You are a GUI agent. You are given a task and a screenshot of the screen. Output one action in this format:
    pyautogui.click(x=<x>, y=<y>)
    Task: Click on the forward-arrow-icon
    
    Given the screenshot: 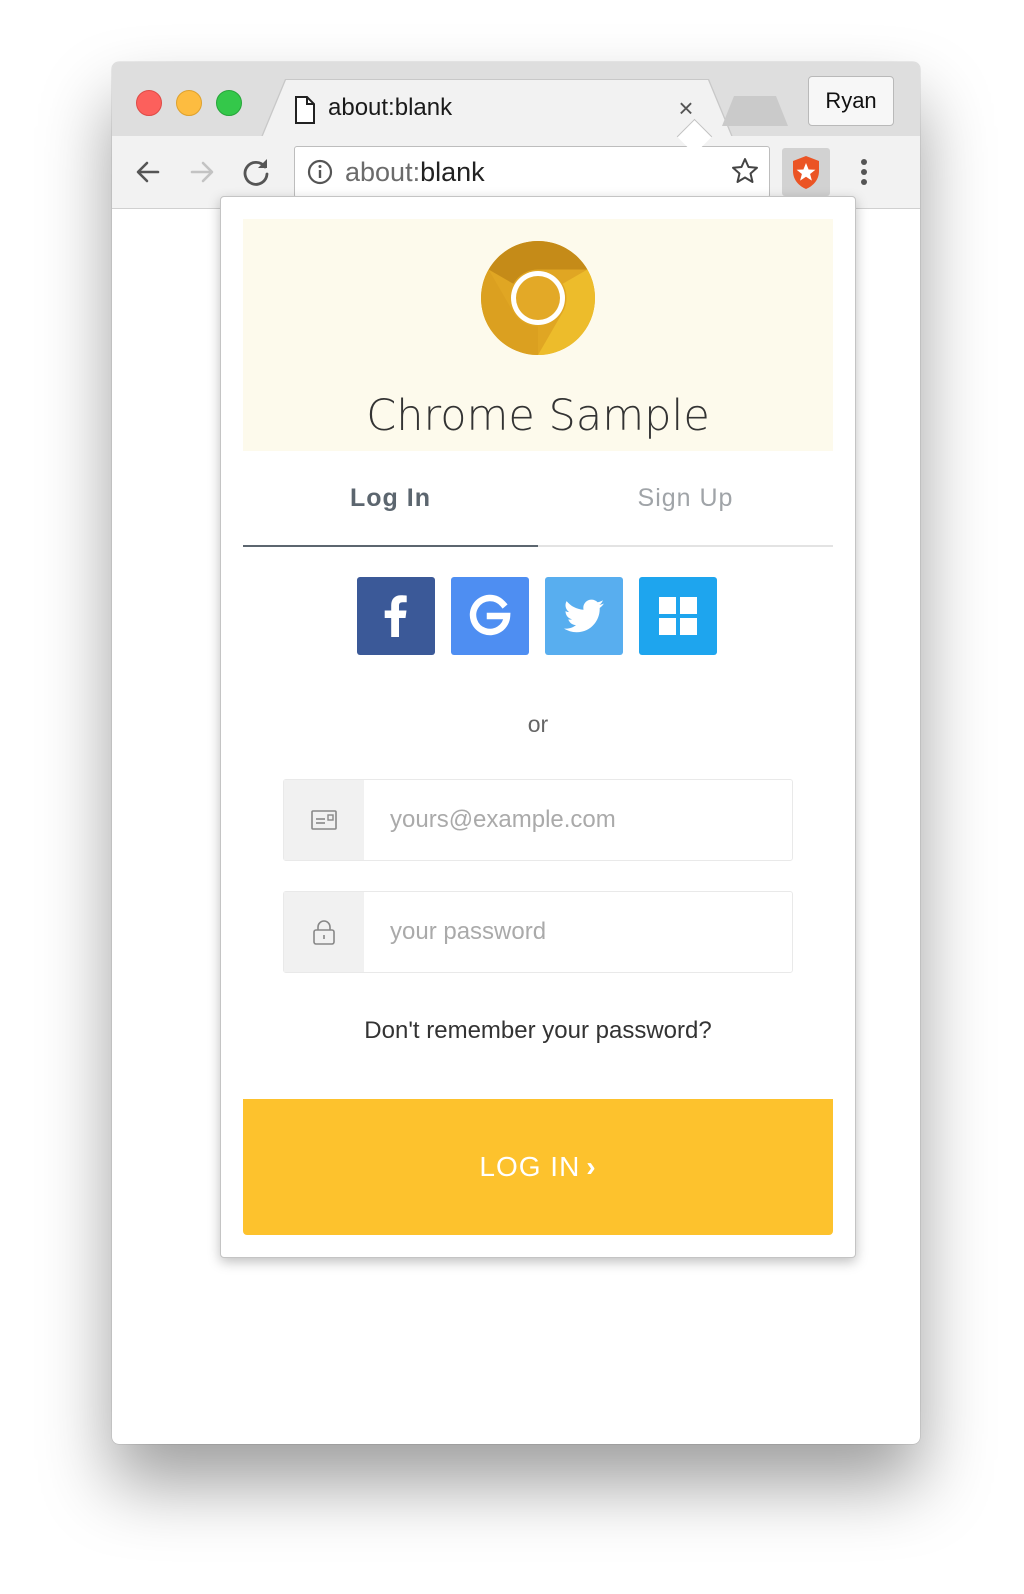 What is the action you would take?
    pyautogui.click(x=202, y=172)
    